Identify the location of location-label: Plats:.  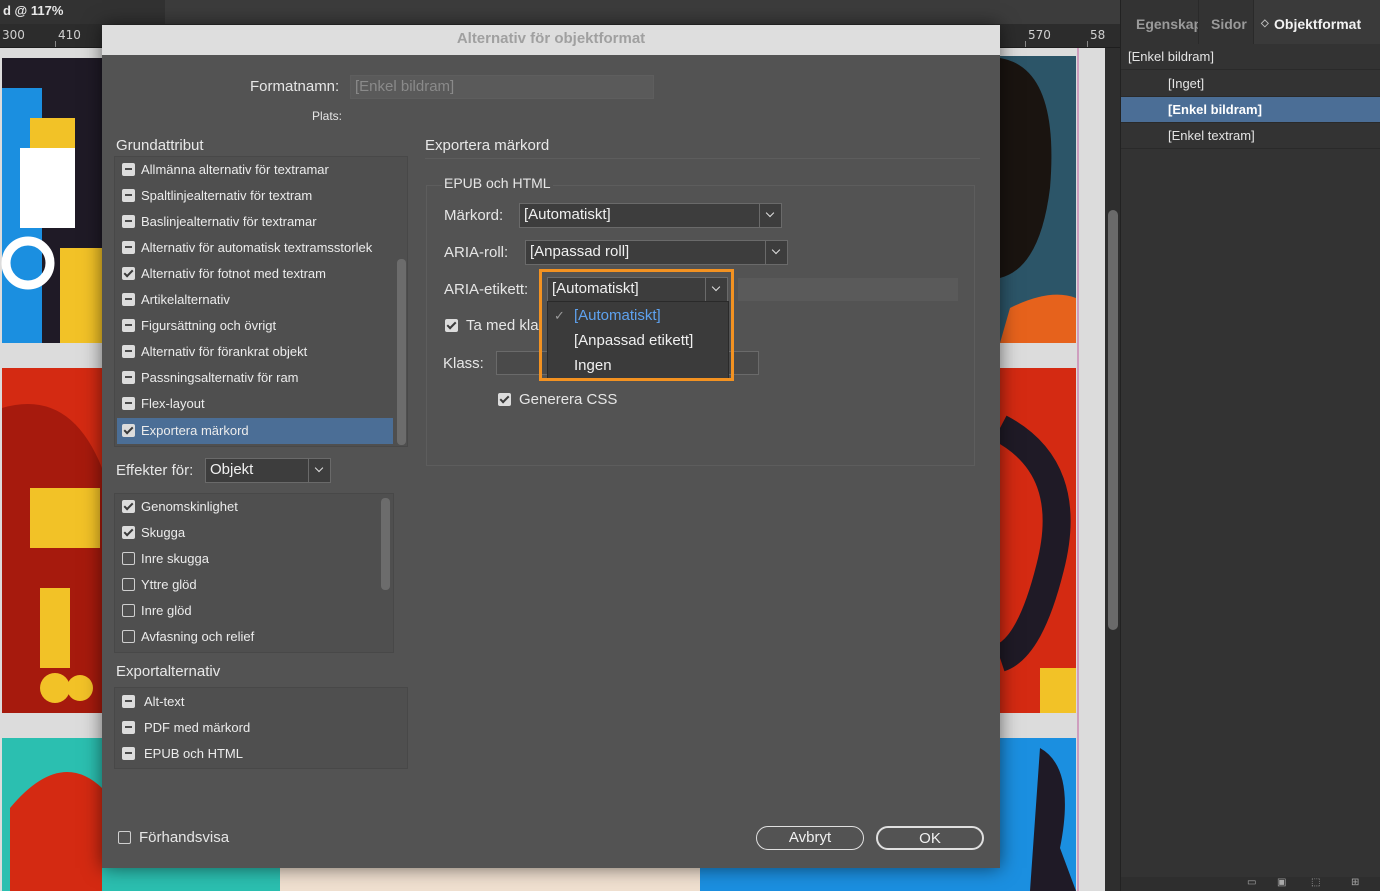
(327, 116).